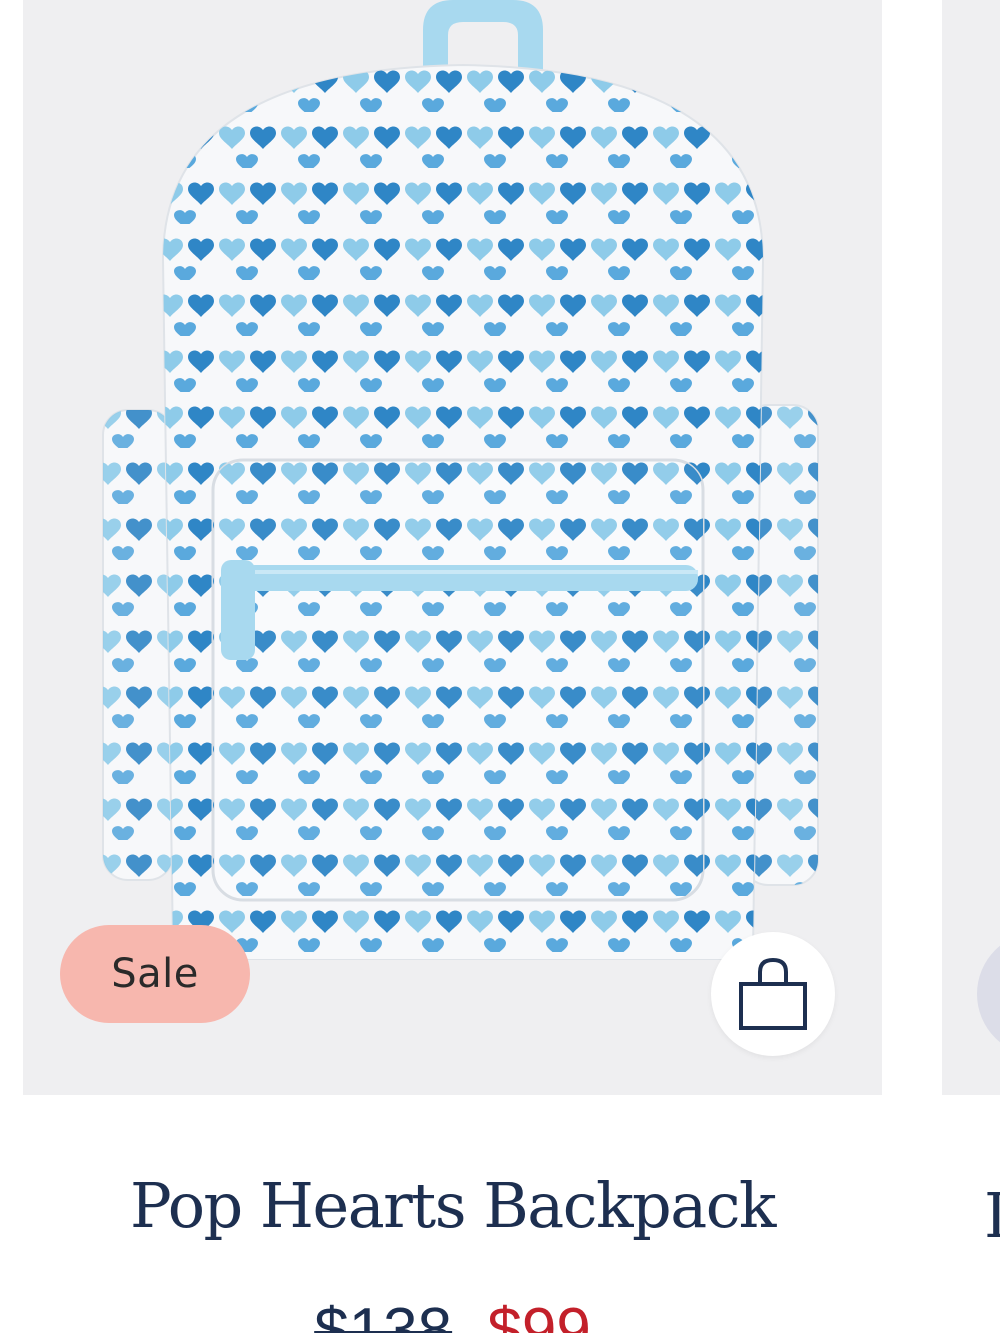 This screenshot has width=1000, height=1333. Describe the element at coordinates (452, 1206) in the screenshot. I see `product-title: Pop Hearts Backpack` at that location.